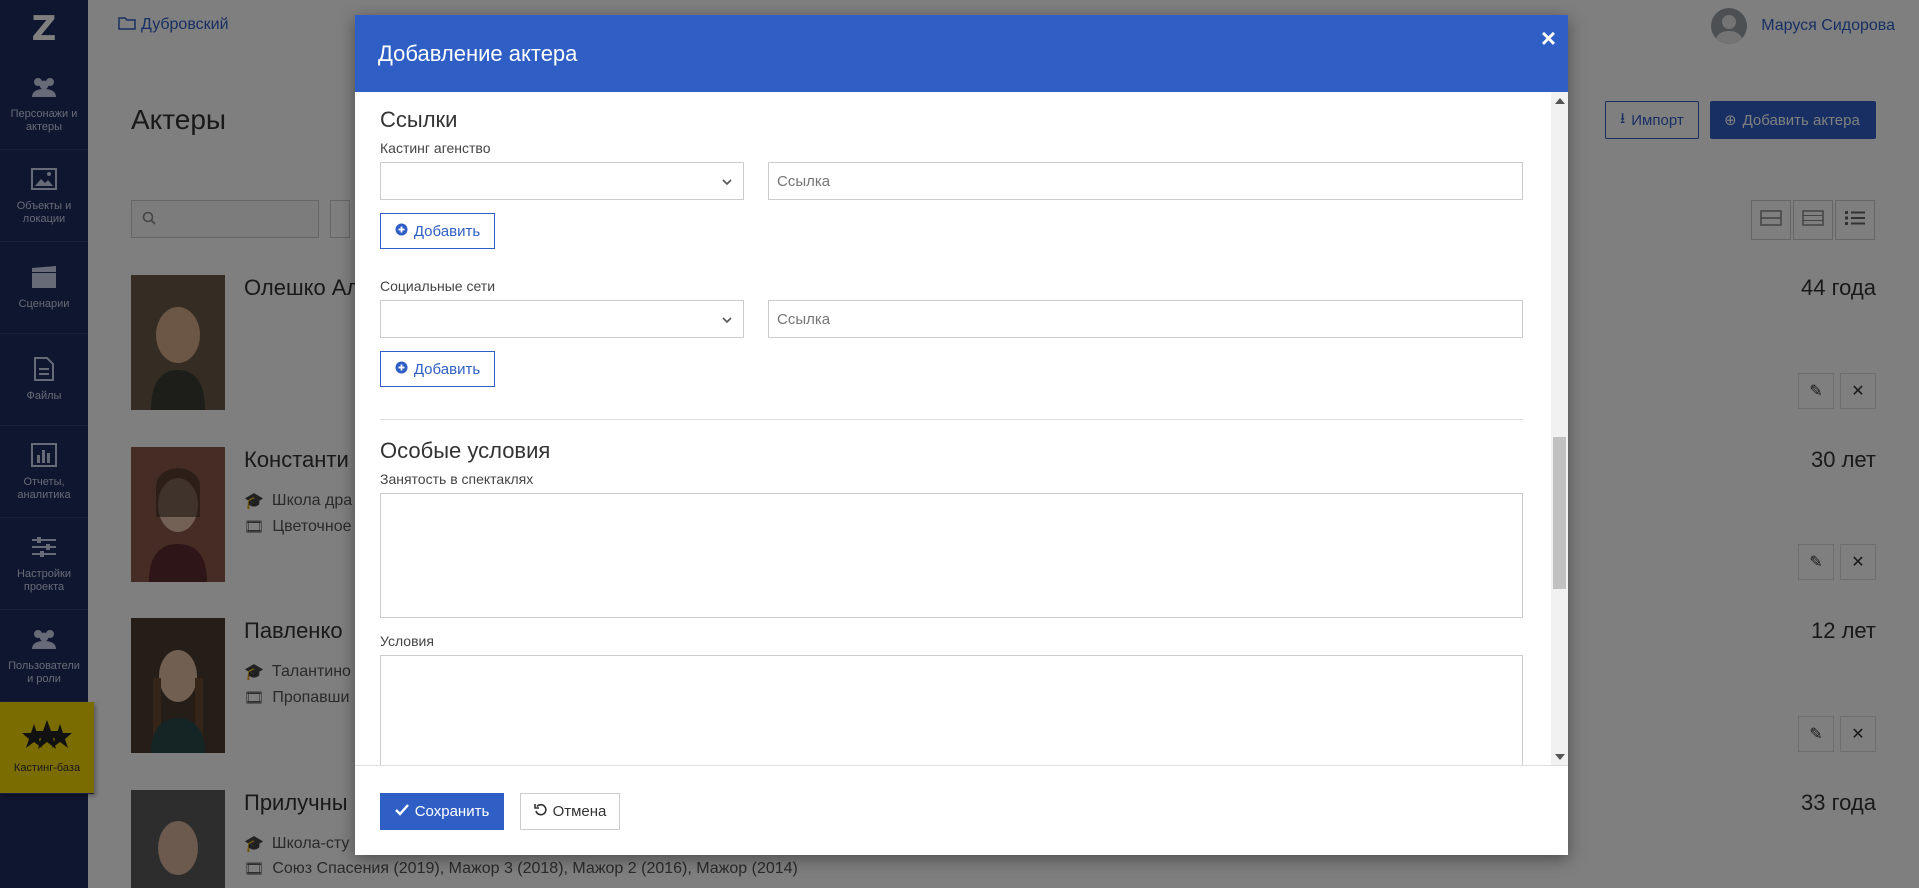  I want to click on modal-footer: Сохранить Отмена, so click(961, 810).